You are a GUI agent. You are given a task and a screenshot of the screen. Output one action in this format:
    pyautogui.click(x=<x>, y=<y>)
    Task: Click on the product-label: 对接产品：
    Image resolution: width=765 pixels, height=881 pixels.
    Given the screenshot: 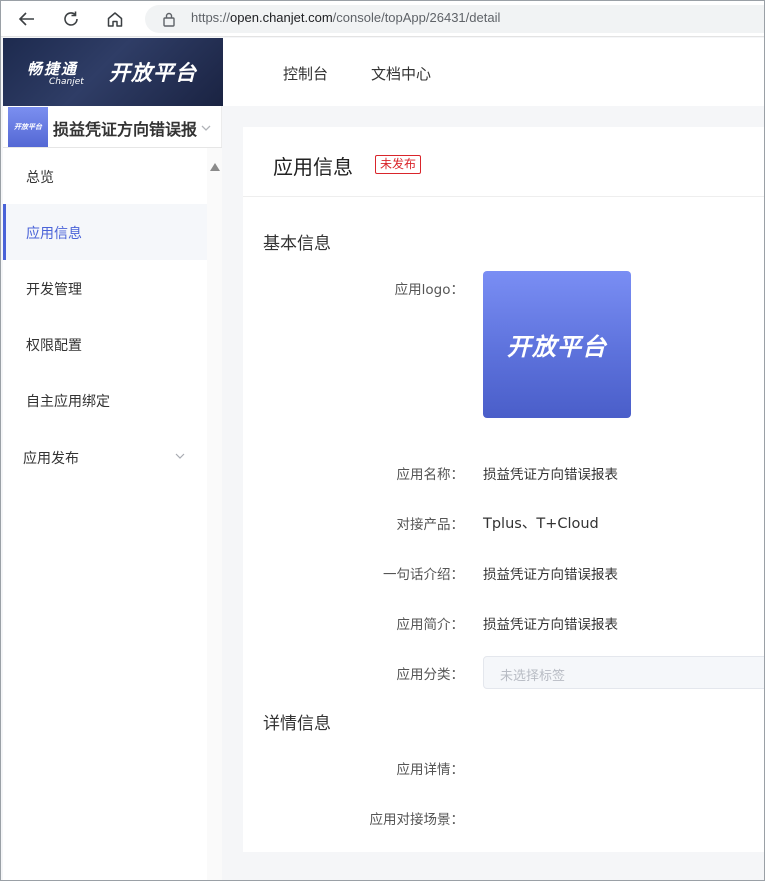 What is the action you would take?
    pyautogui.click(x=430, y=525)
    